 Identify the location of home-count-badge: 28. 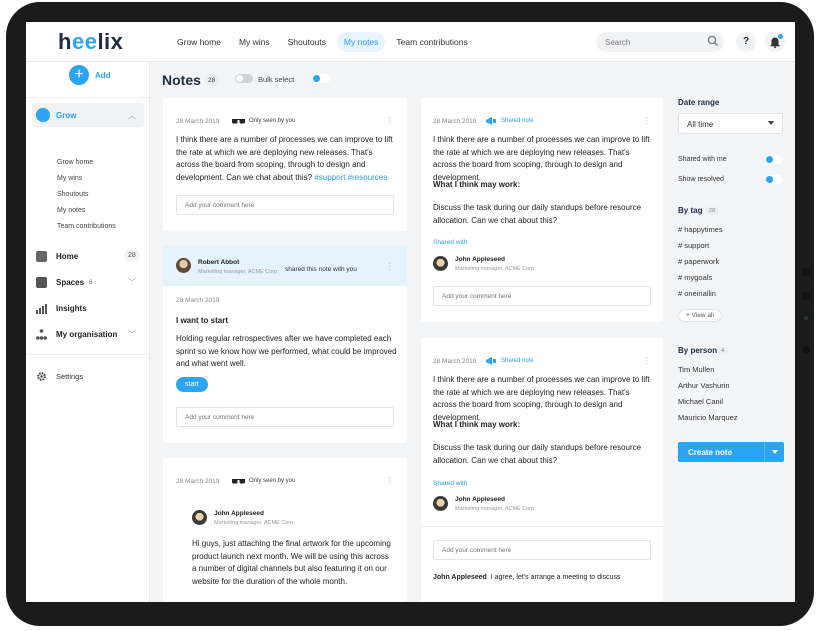
(132, 255).